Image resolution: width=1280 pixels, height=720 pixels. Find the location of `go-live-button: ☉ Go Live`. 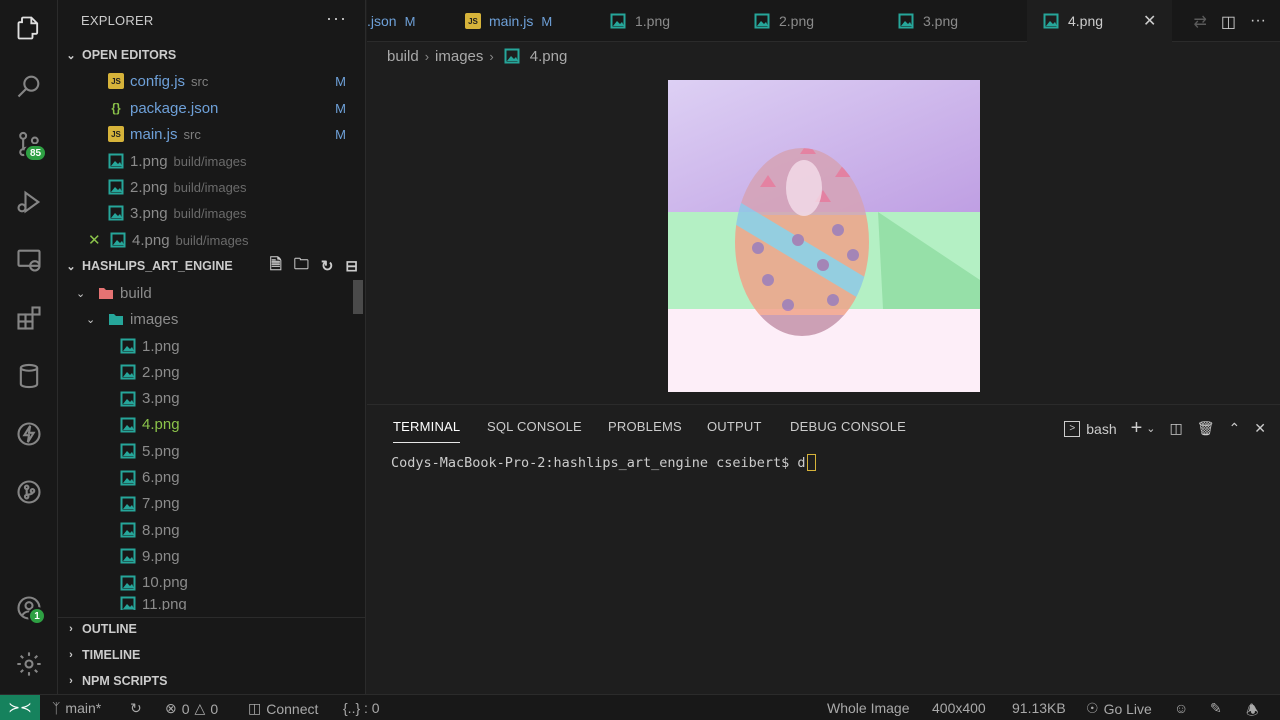

go-live-button: ☉ Go Live is located at coordinates (1119, 708).